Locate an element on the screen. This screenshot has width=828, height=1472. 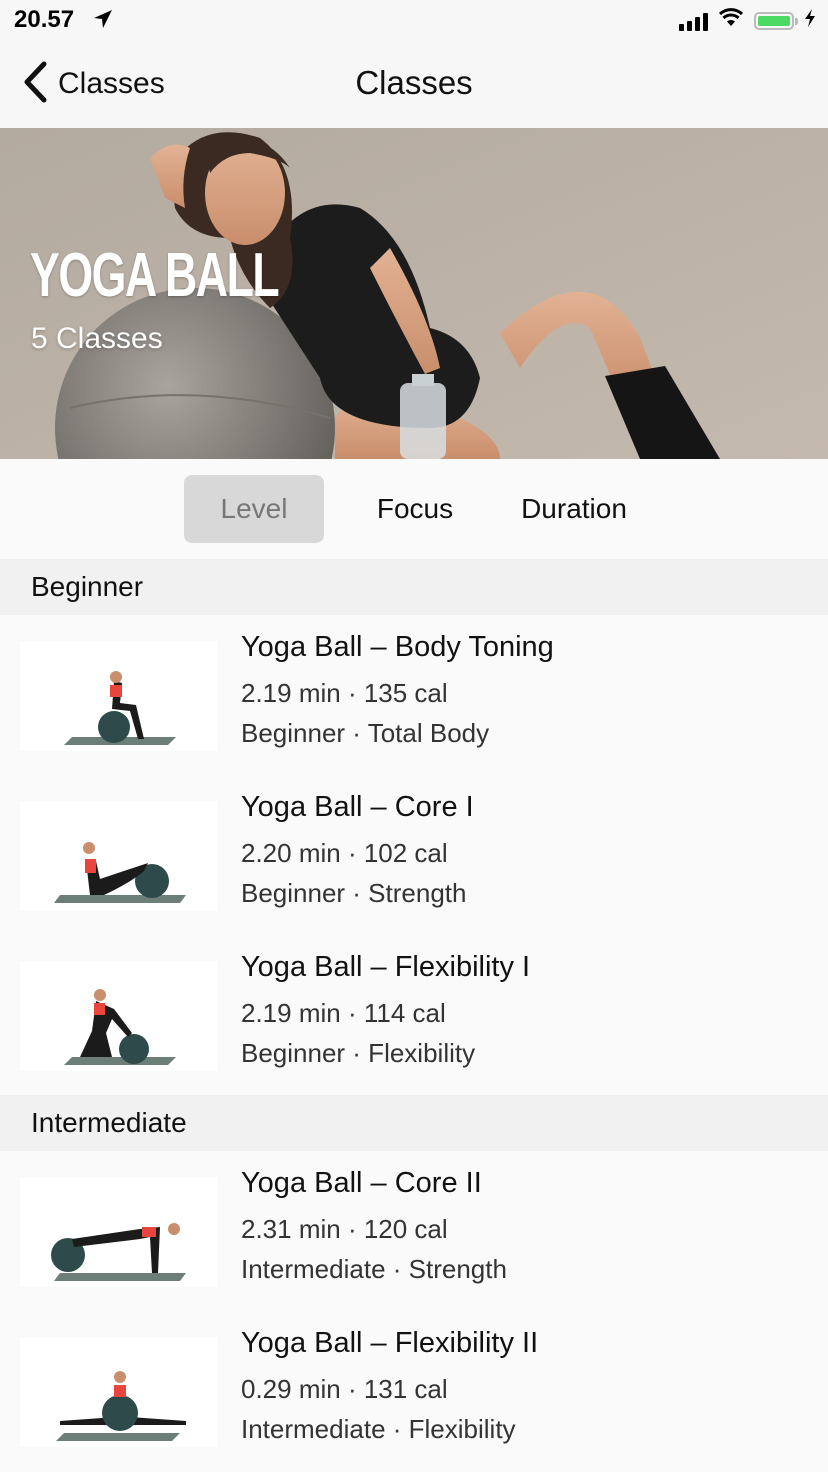
location-arrow-icon is located at coordinates (103, 21).